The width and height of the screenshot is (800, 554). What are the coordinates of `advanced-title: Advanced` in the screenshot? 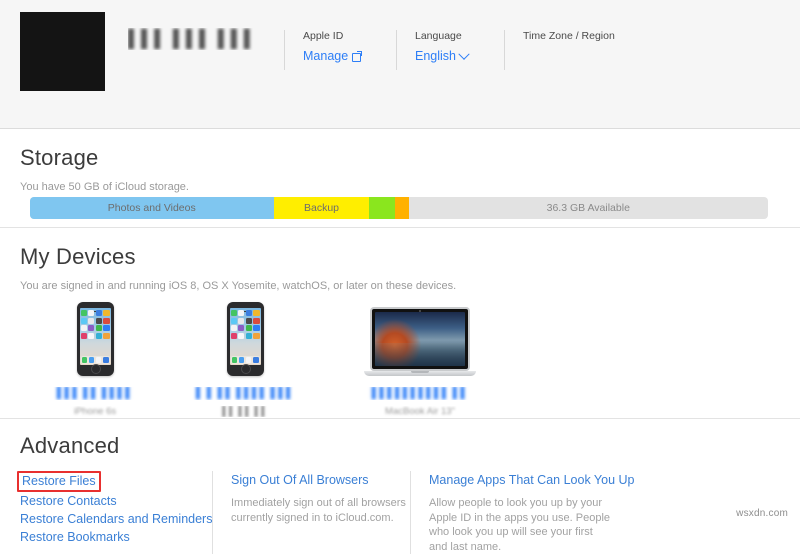 It's located at (70, 445).